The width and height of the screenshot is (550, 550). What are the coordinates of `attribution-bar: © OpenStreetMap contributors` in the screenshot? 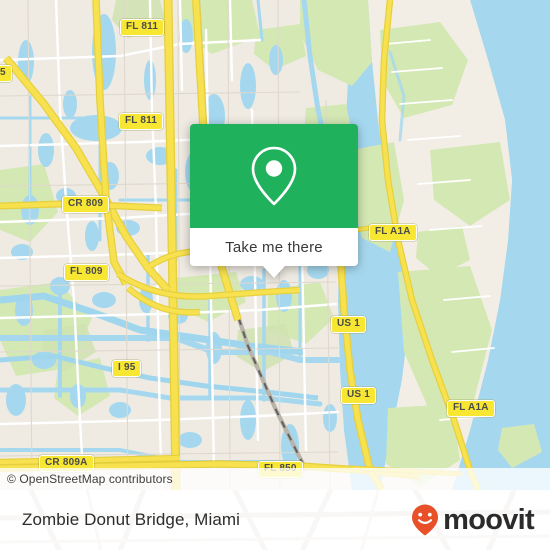 It's located at (275, 479).